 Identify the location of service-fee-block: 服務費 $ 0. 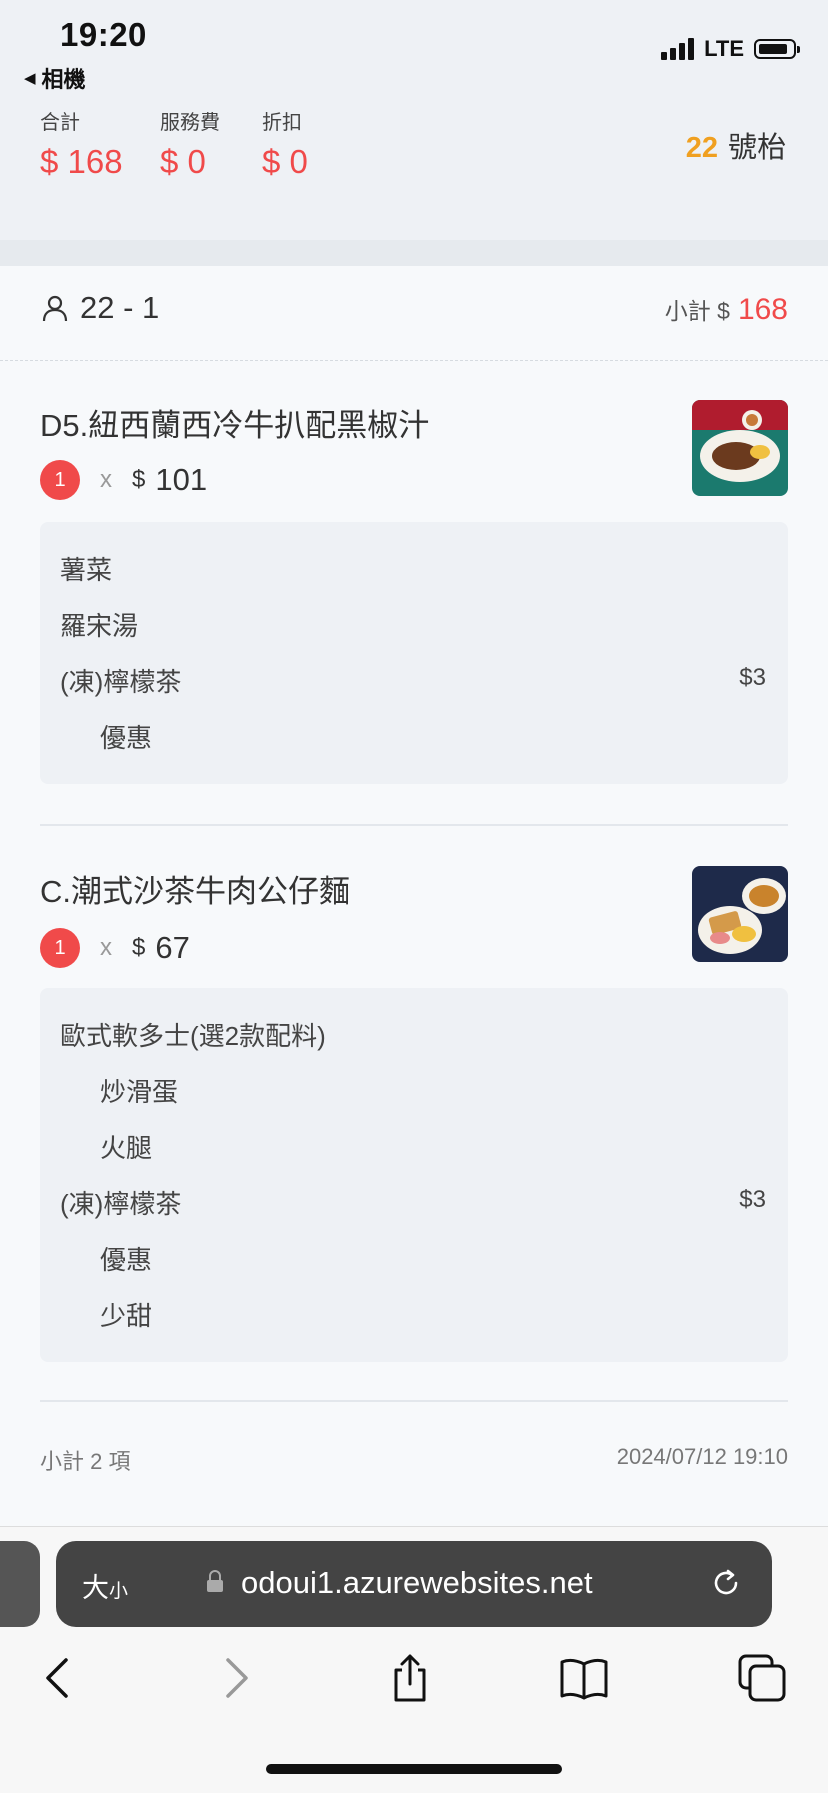
(190, 143).